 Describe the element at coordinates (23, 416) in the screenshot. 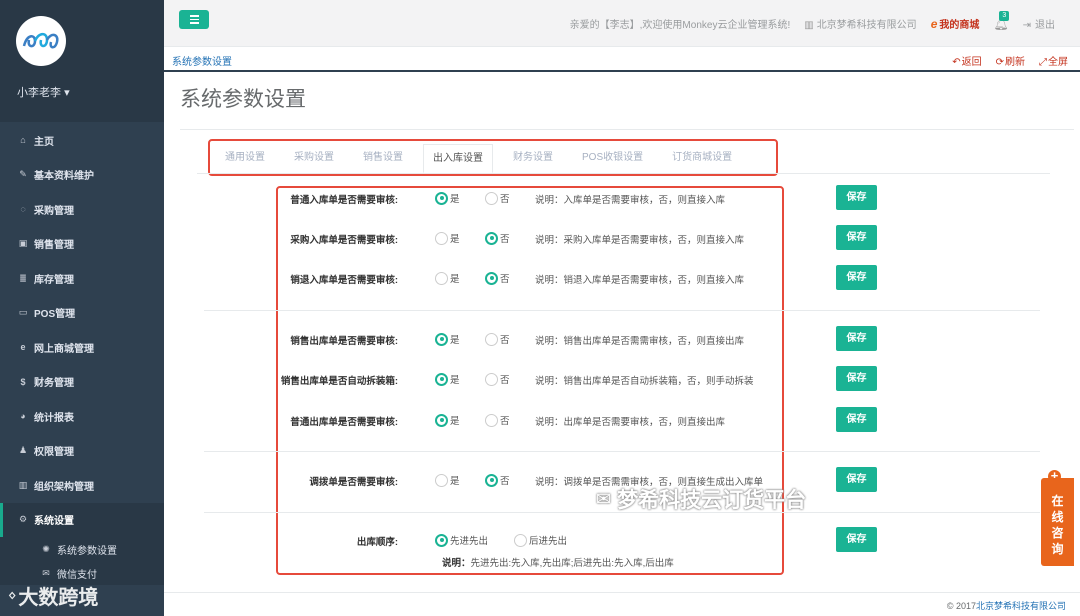

I see `piechart-icon: ◕` at that location.